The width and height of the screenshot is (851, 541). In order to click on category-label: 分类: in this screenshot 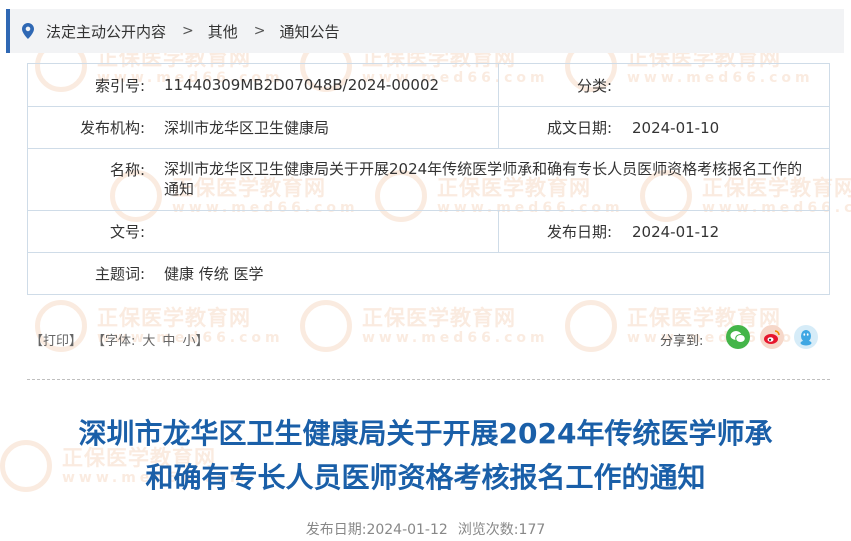, I will do `click(594, 85)`.